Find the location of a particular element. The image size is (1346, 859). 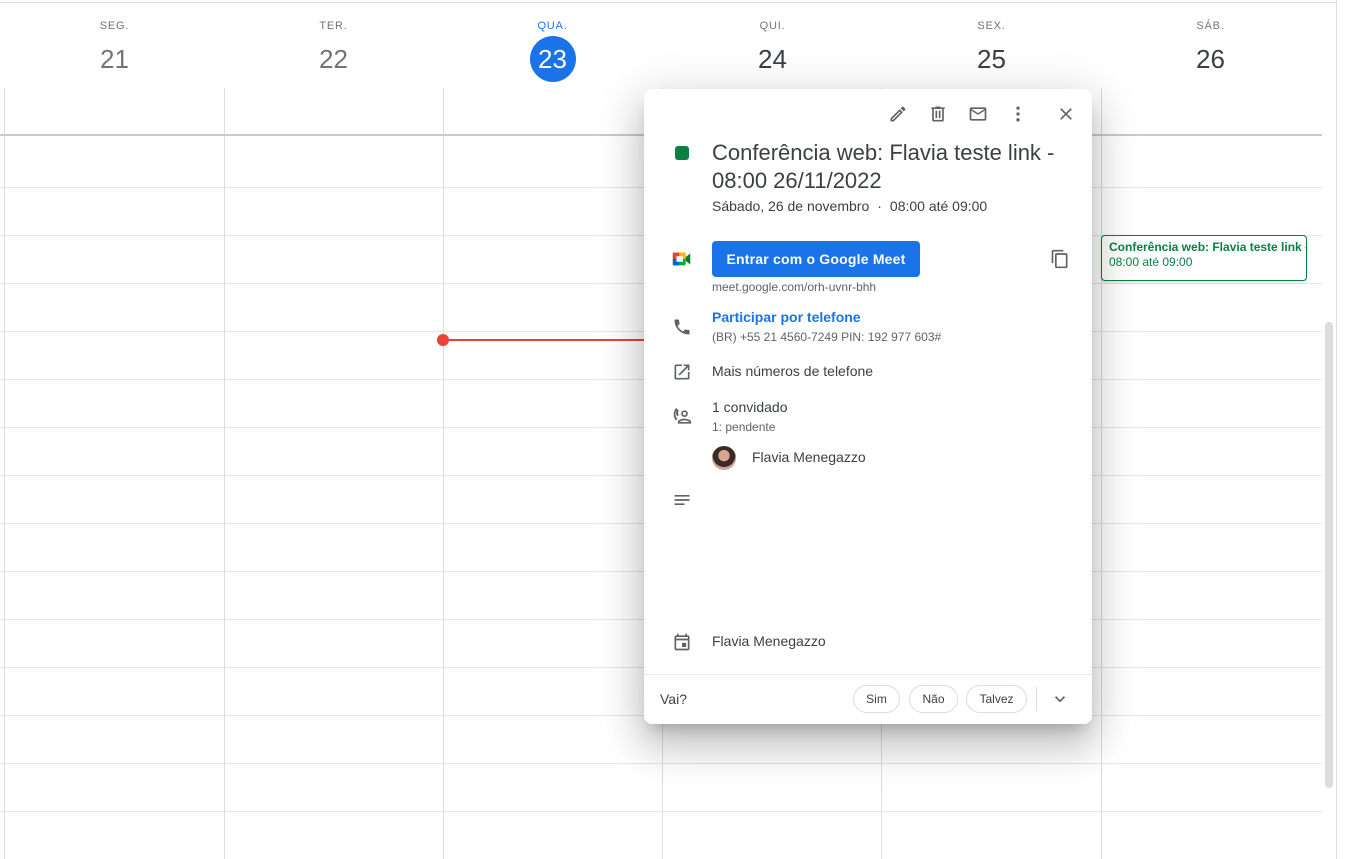

more-vert-icon is located at coordinates (1018, 114).